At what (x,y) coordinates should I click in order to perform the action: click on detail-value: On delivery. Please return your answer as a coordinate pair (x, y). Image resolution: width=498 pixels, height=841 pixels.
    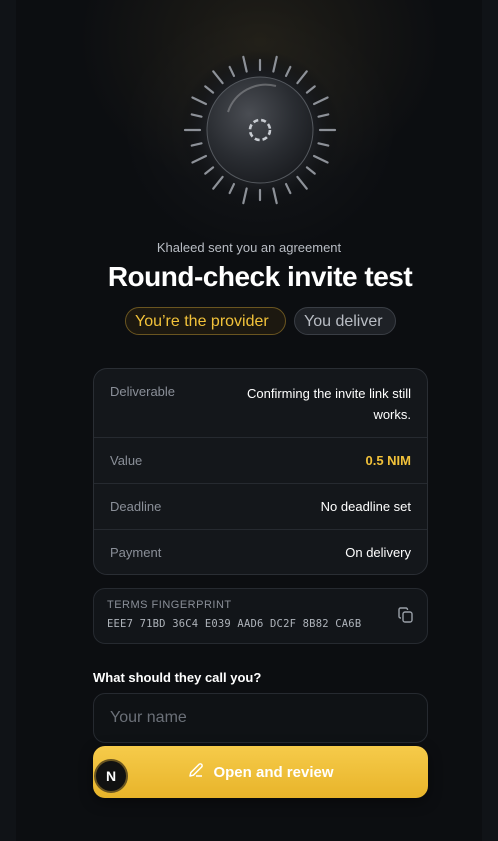
    Looking at the image, I should click on (378, 552).